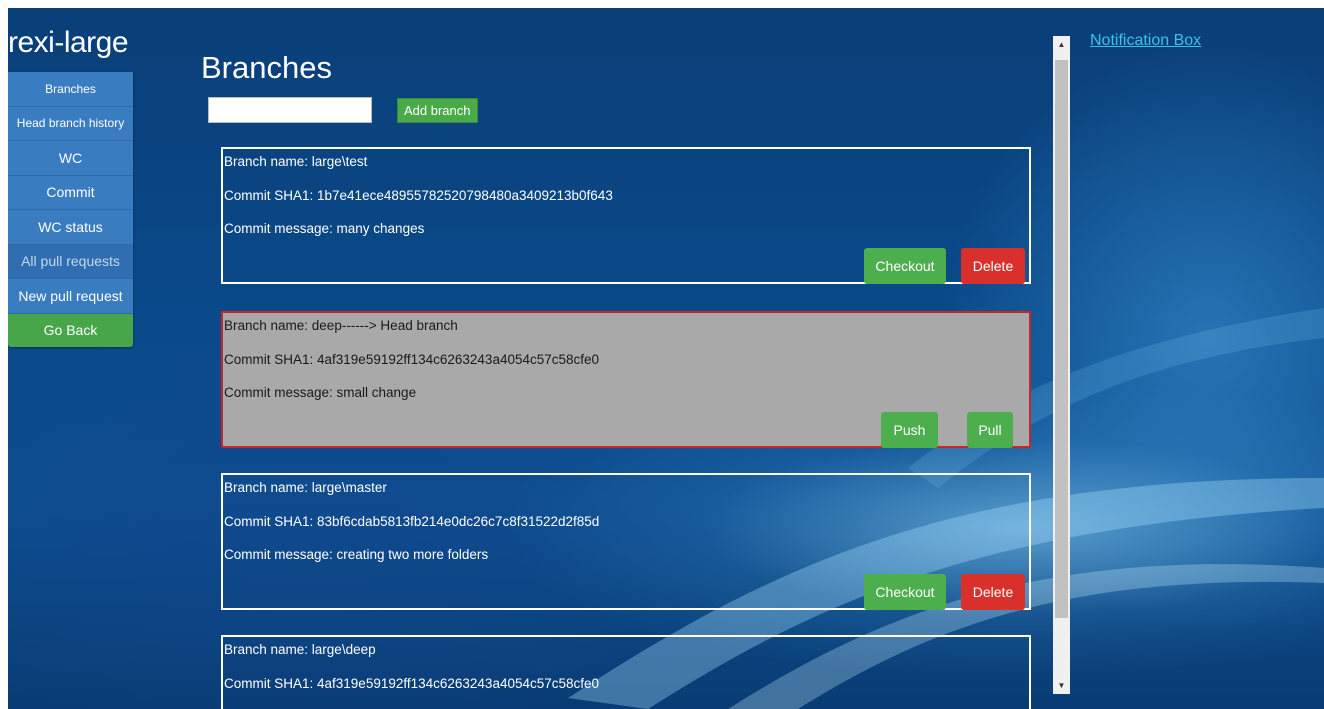  What do you see at coordinates (1061, 44) in the screenshot?
I see `scroll-up-arrow-icon: ▲` at bounding box center [1061, 44].